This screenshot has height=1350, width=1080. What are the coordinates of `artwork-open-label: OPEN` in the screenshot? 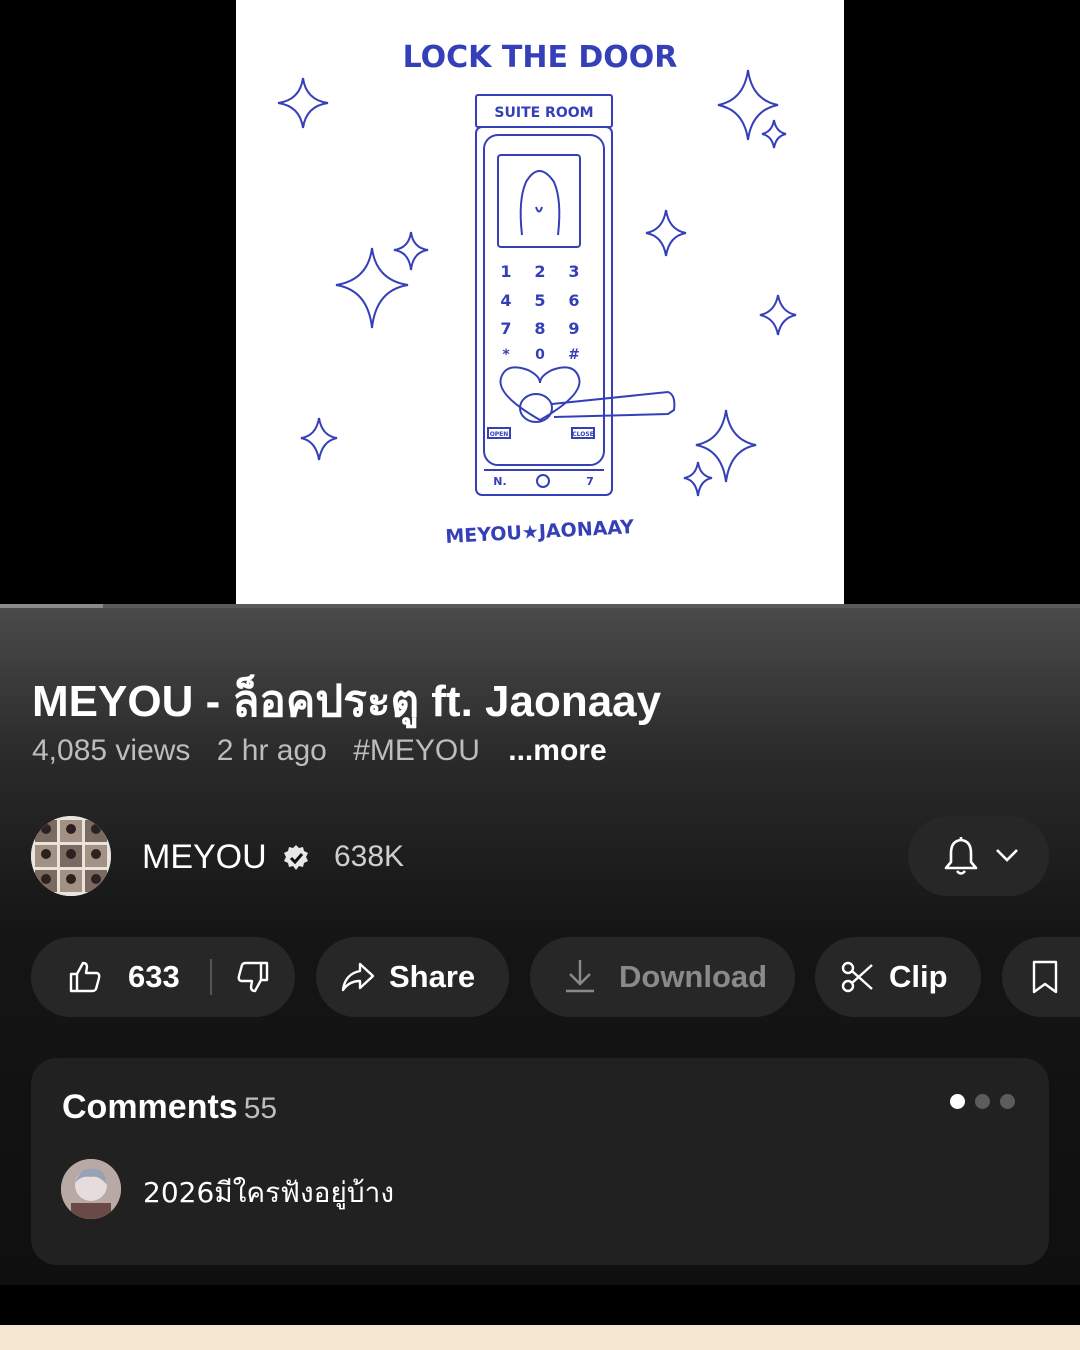 It's located at (499, 434).